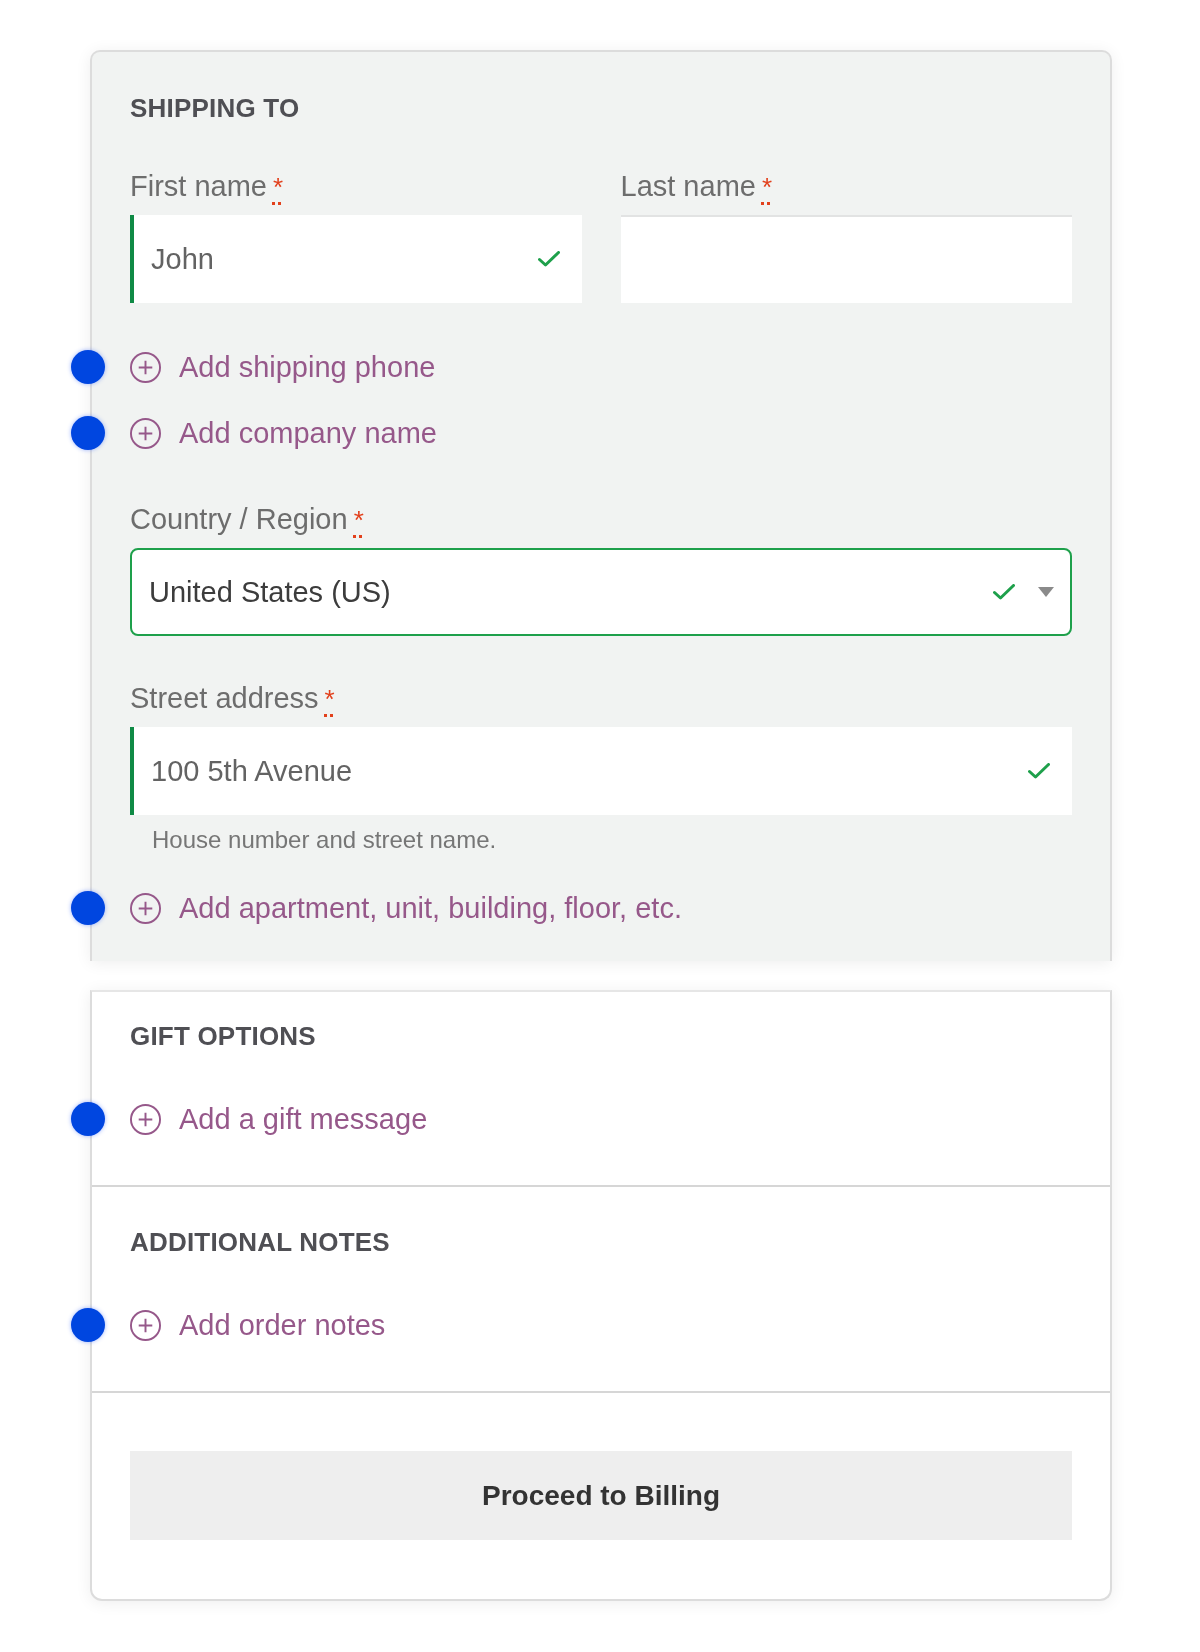 This screenshot has height=1652, width=1200. I want to click on add-link: Add company name, so click(283, 433).